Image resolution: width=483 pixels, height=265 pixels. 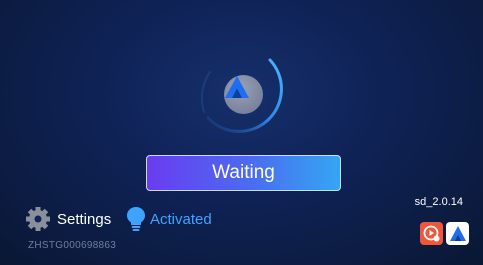 I want to click on version-label: sd_2.0.14, so click(x=438, y=202).